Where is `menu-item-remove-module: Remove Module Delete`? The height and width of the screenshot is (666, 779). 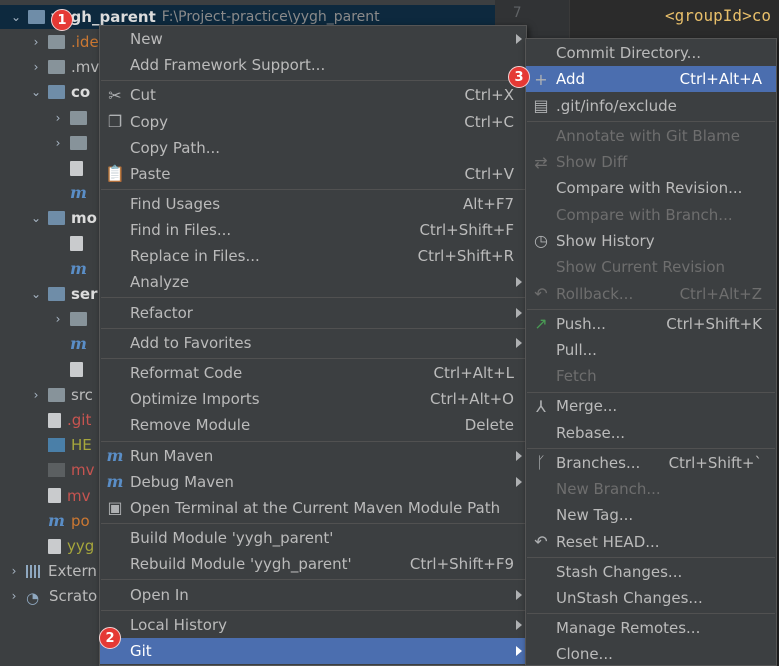
menu-item-remove-module: Remove Module Delete is located at coordinates (313, 425).